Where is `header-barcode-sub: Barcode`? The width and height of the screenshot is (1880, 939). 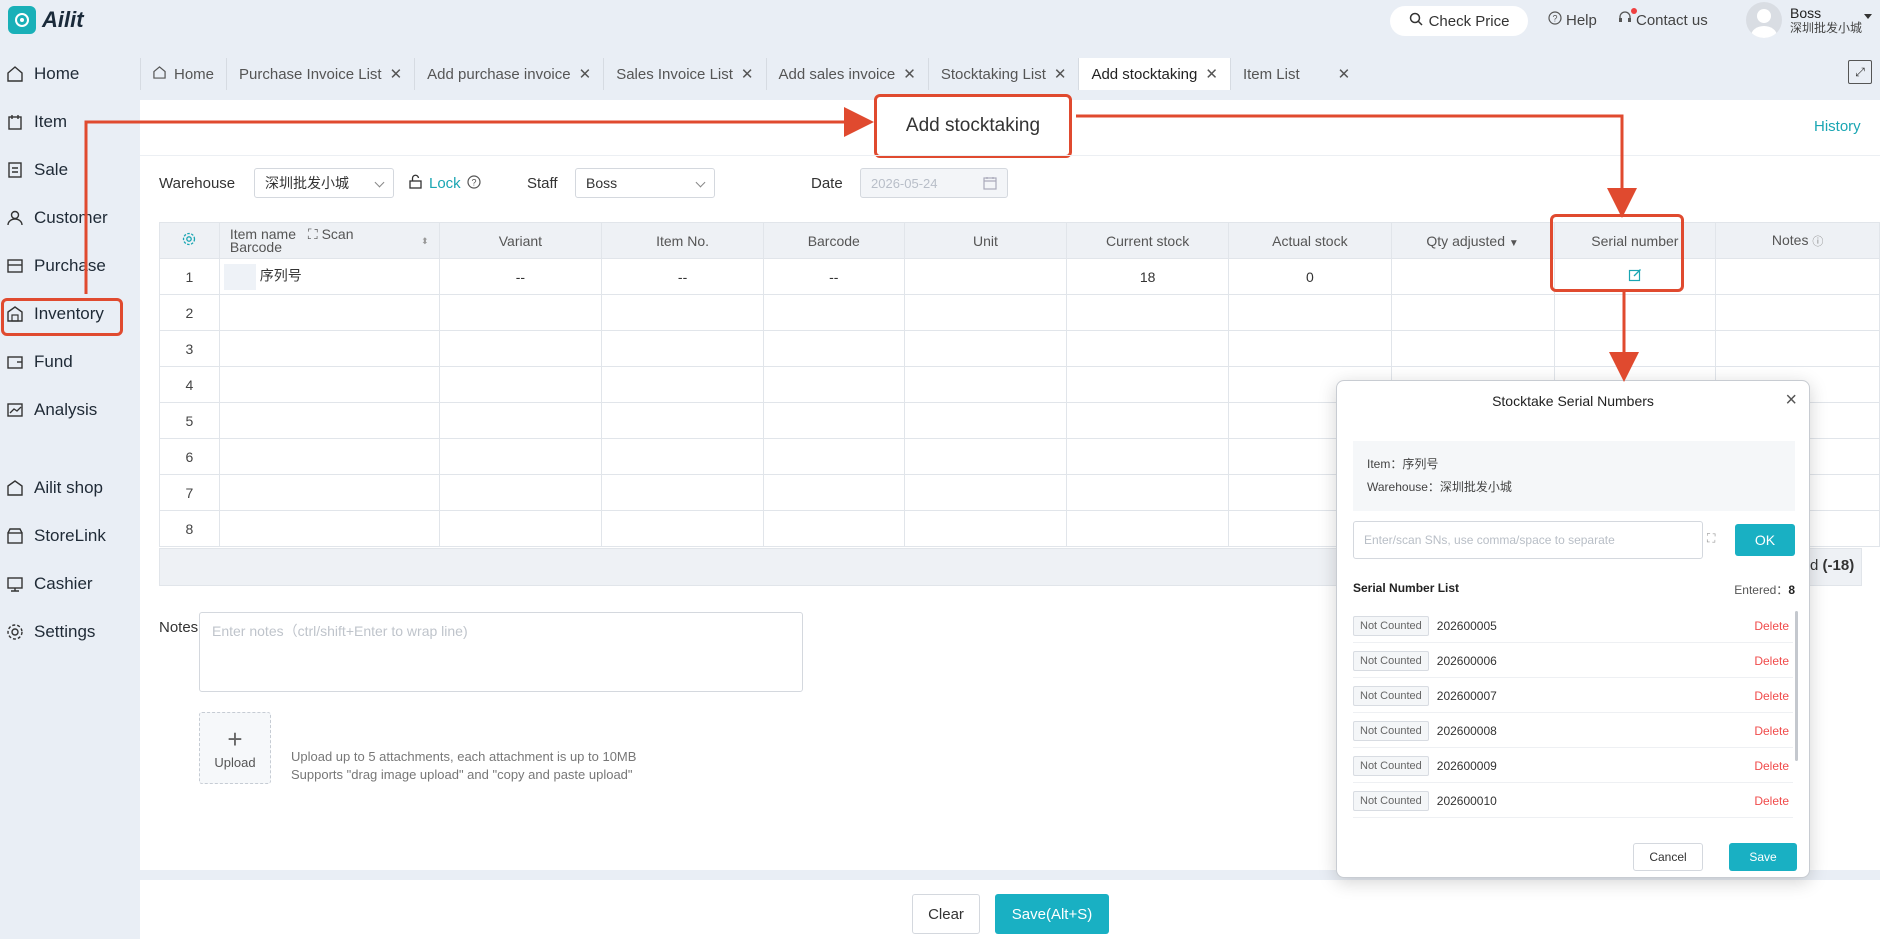 header-barcode-sub: Barcode is located at coordinates (256, 246).